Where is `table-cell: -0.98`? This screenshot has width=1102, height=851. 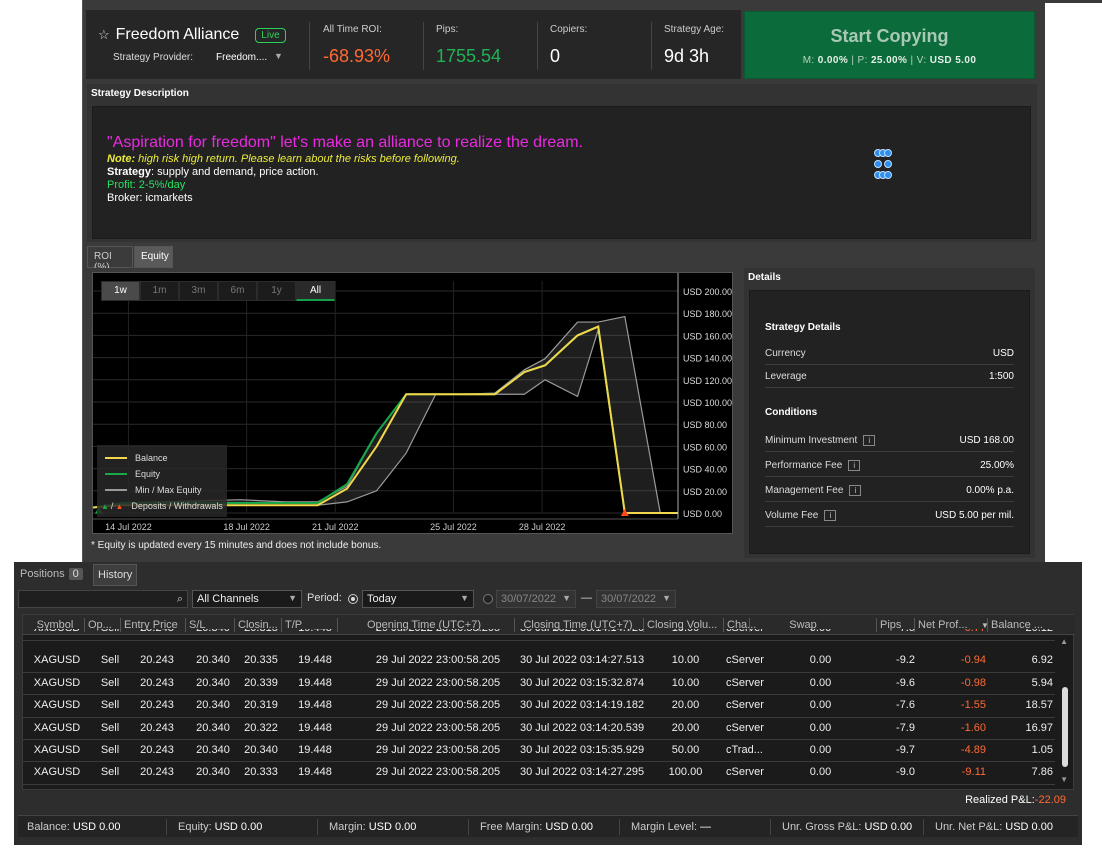
table-cell: -0.98 is located at coordinates (973, 682).